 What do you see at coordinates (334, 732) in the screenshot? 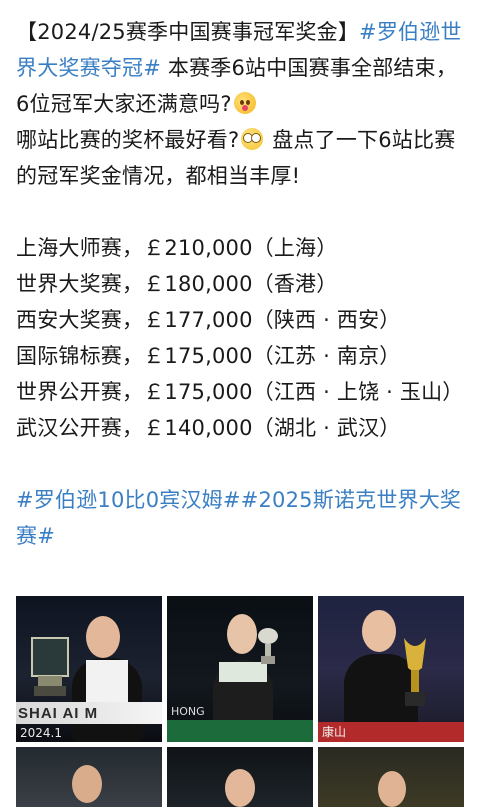
I see `photo-banner-text: 康山` at bounding box center [334, 732].